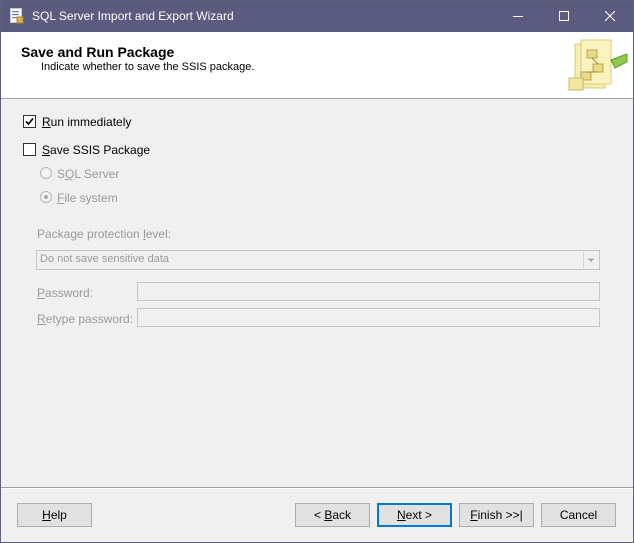 This screenshot has height=543, width=634. Describe the element at coordinates (317, 16) in the screenshot. I see `title-bar: SQL Server Import and Export Wizard` at that location.